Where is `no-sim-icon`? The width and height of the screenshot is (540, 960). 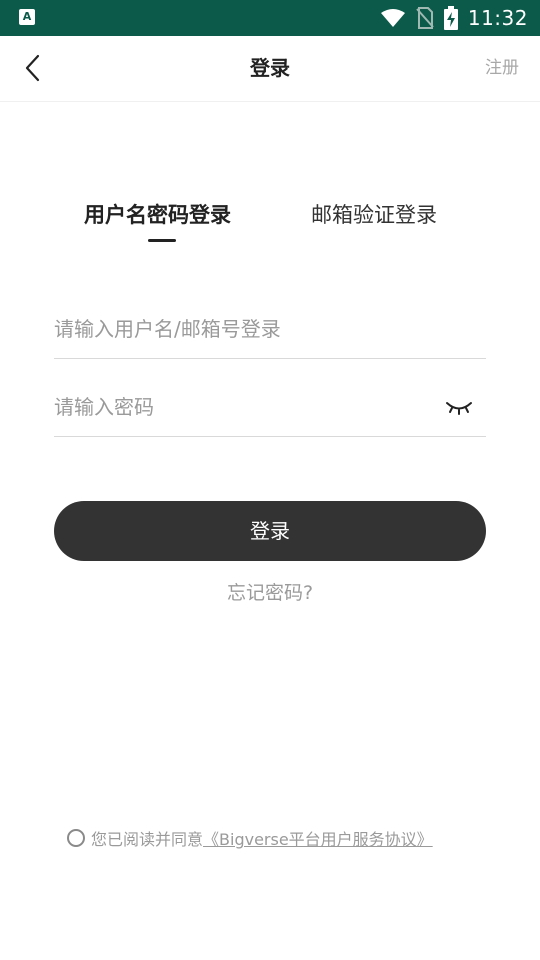 no-sim-icon is located at coordinates (425, 18).